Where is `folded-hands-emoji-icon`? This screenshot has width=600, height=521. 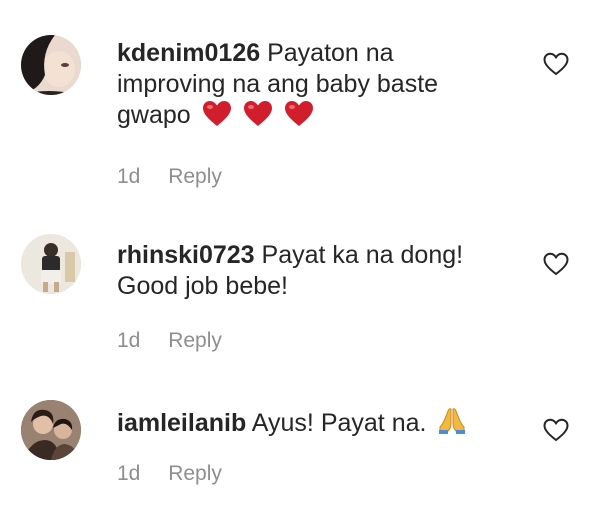
folded-hands-emoji-icon is located at coordinates (452, 424).